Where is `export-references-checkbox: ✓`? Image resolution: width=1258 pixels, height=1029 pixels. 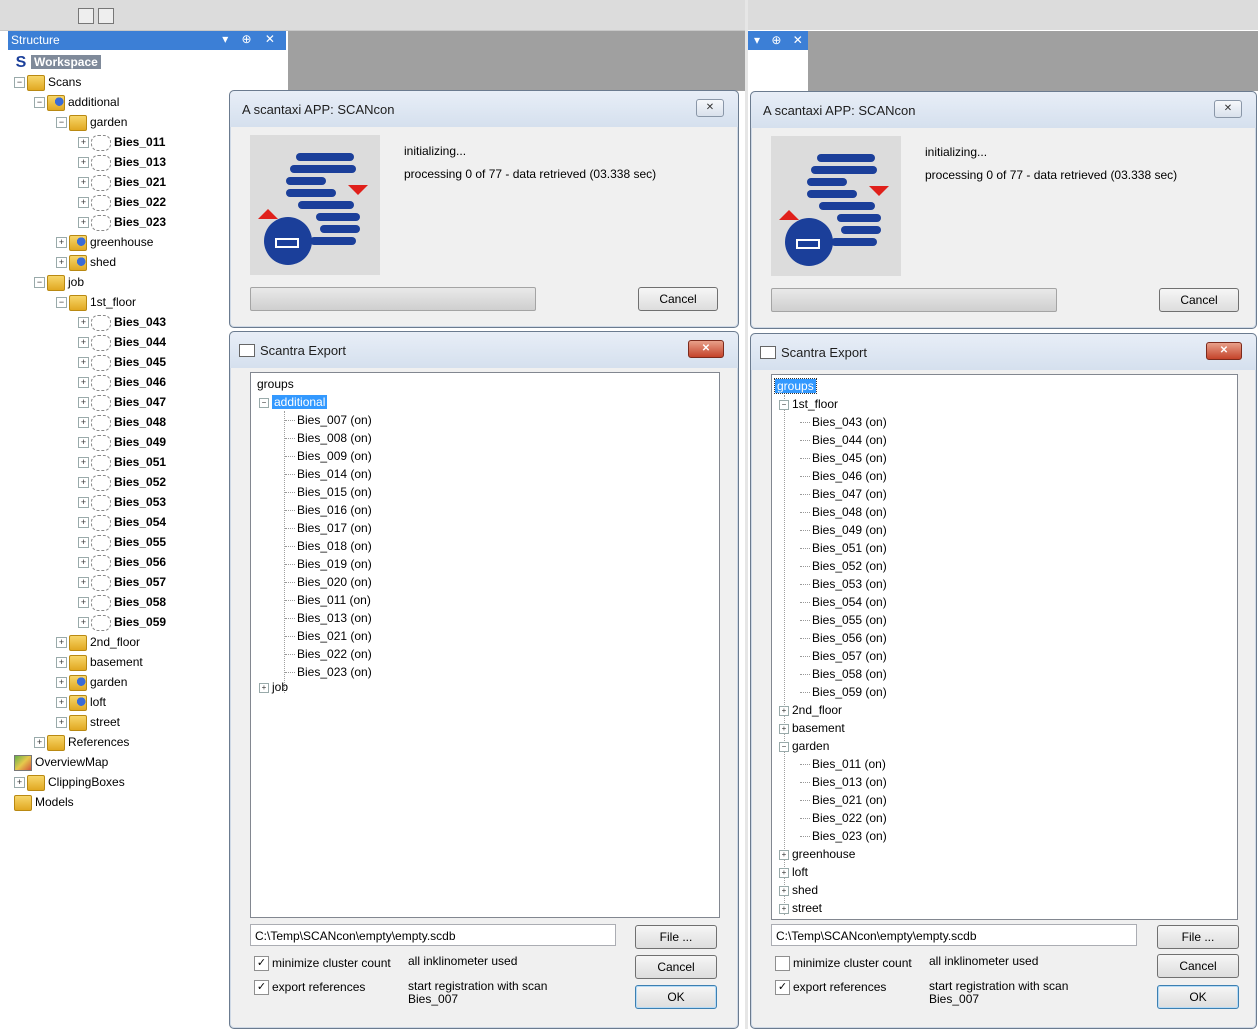
export-references-checkbox: ✓ is located at coordinates (782, 987).